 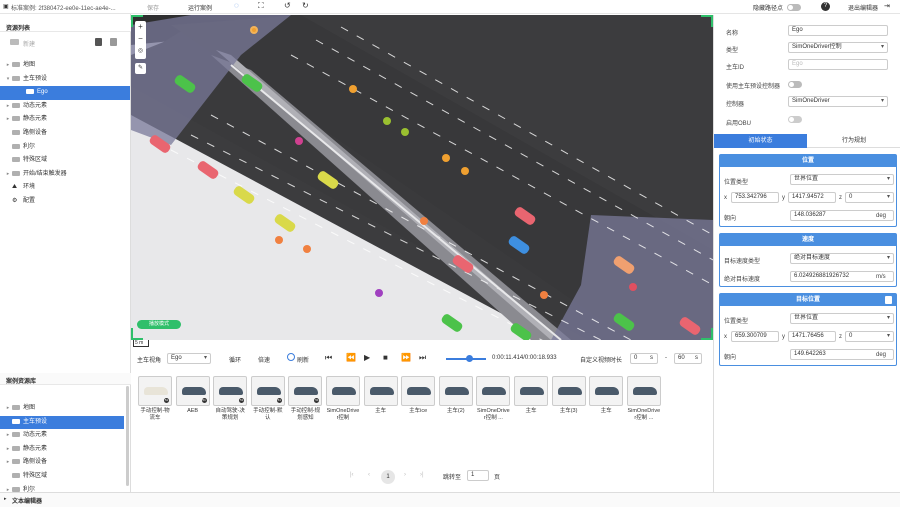 I want to click on case-card: 51 AEB, so click(x=192, y=395).